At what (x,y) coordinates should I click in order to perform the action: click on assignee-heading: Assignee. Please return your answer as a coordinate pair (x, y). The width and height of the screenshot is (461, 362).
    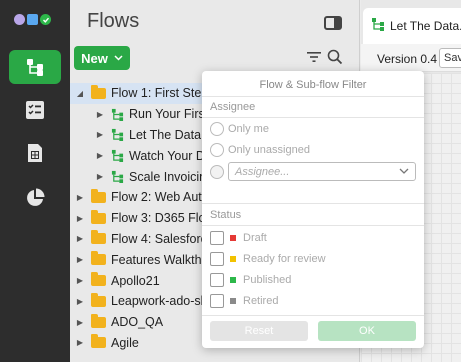
    Looking at the image, I should click on (233, 107).